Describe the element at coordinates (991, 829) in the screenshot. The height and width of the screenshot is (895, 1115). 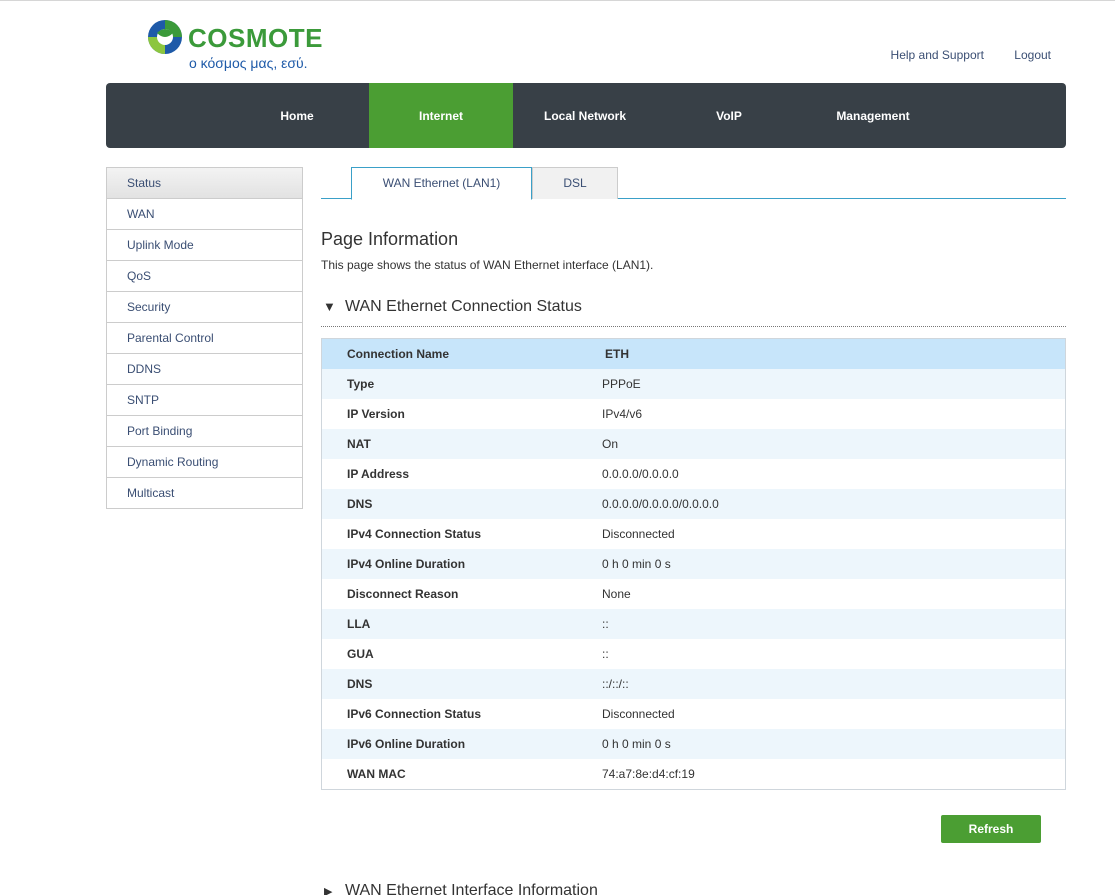
I see `refresh-button: Refresh` at that location.